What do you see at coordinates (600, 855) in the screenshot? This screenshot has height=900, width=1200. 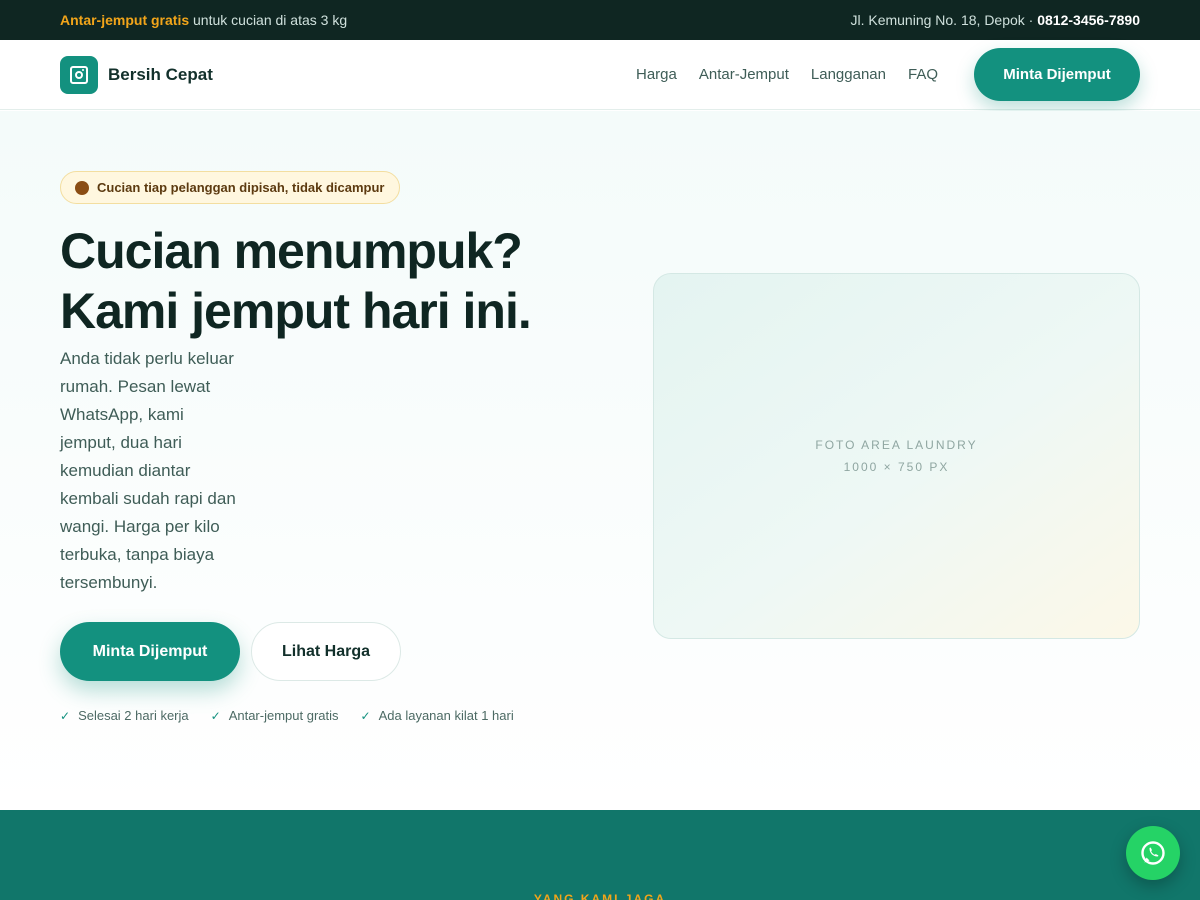 I see `values-section: YANG KAMI JAGA` at bounding box center [600, 855].